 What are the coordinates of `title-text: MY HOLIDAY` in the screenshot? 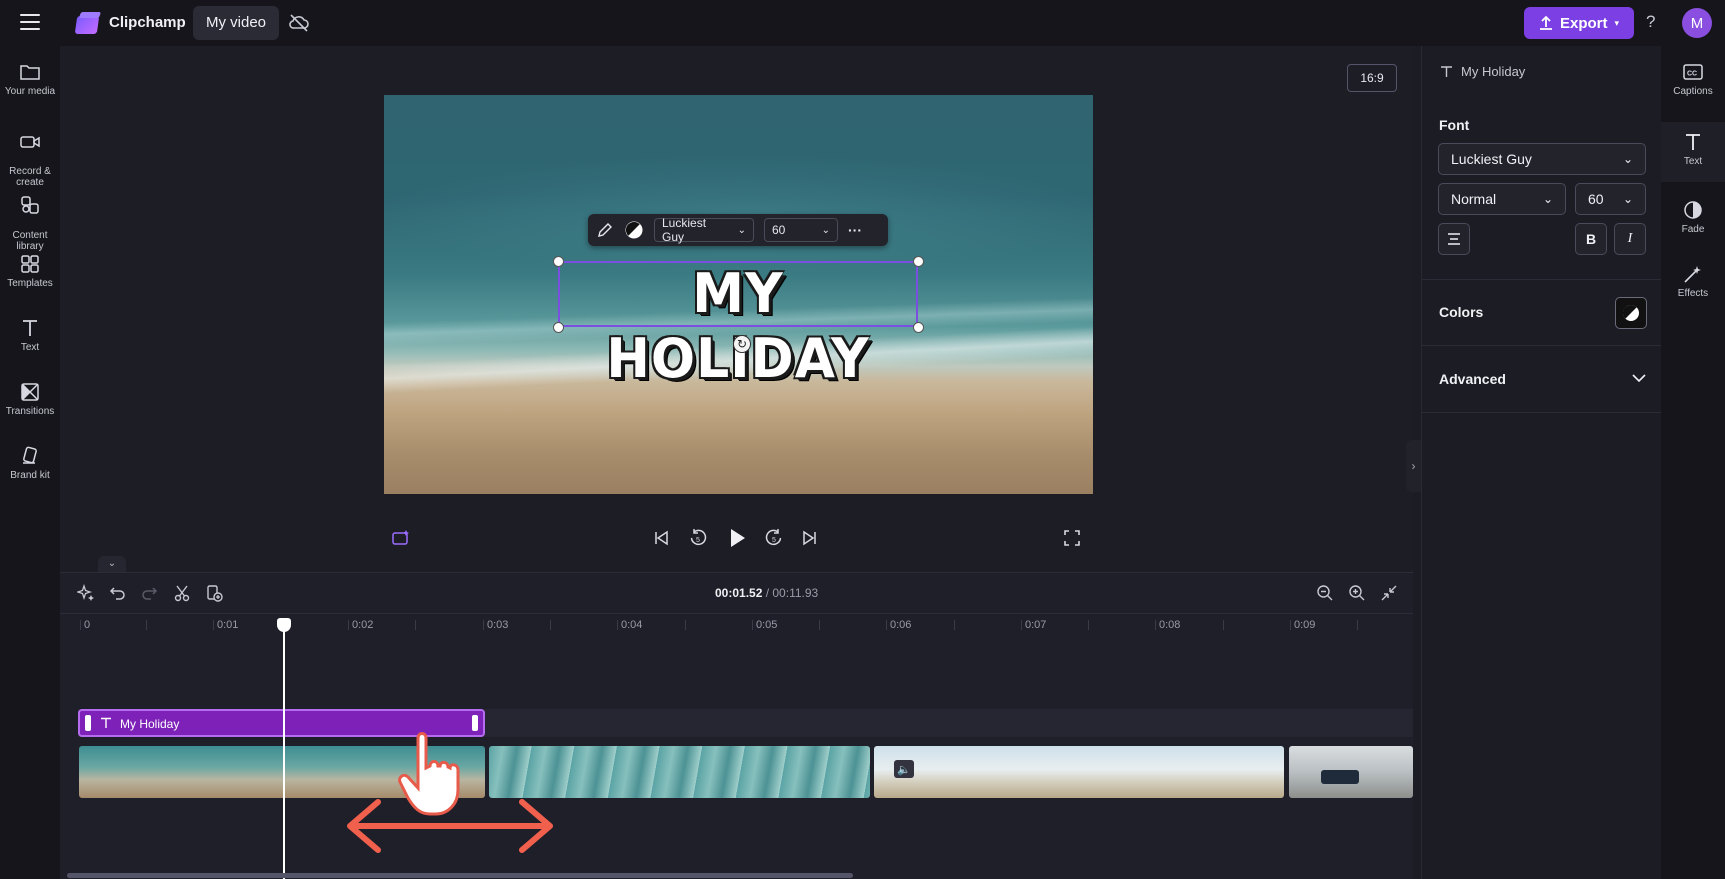 It's located at (738, 326).